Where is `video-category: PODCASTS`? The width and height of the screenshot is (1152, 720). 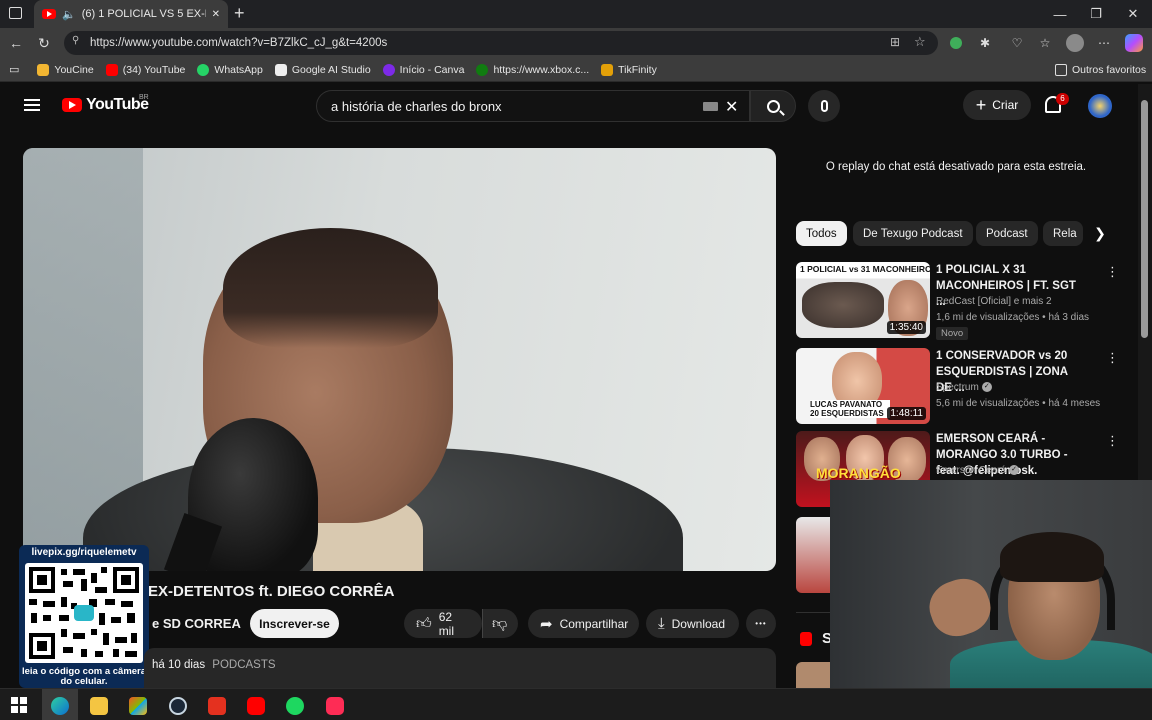
video-category: PODCASTS is located at coordinates (244, 665).